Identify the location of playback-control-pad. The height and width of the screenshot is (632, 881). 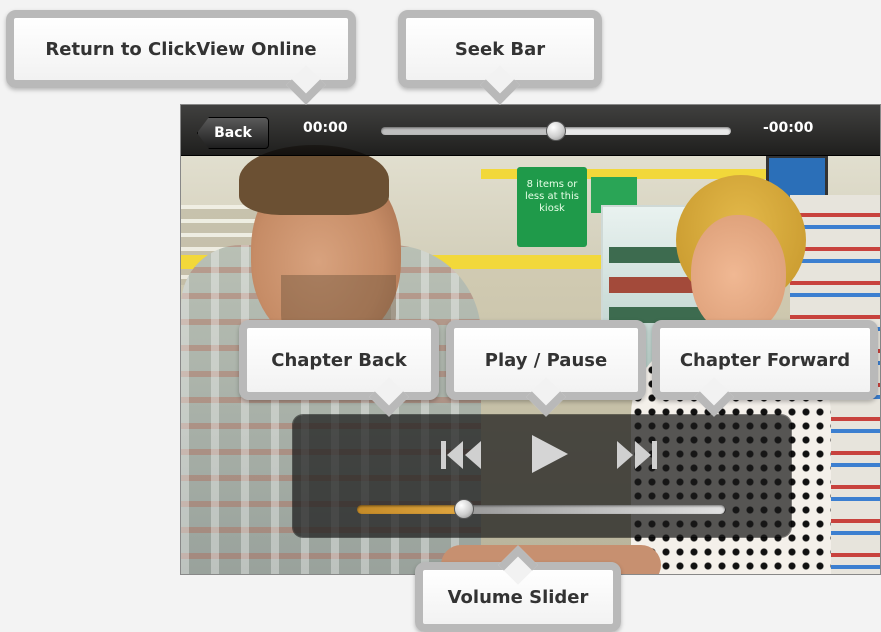
(542, 476).